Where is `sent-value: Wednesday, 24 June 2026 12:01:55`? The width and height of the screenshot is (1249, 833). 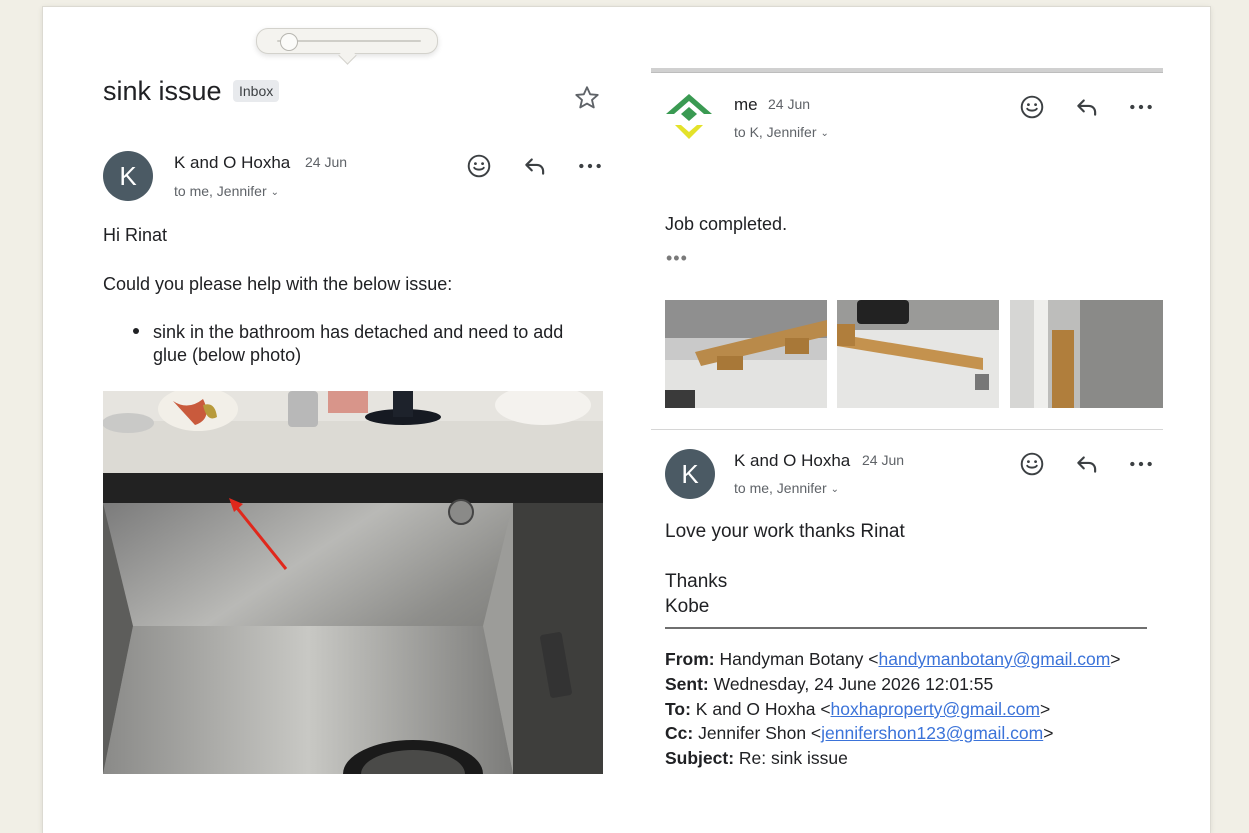 sent-value: Wednesday, 24 June 2026 12:01:55 is located at coordinates (853, 684).